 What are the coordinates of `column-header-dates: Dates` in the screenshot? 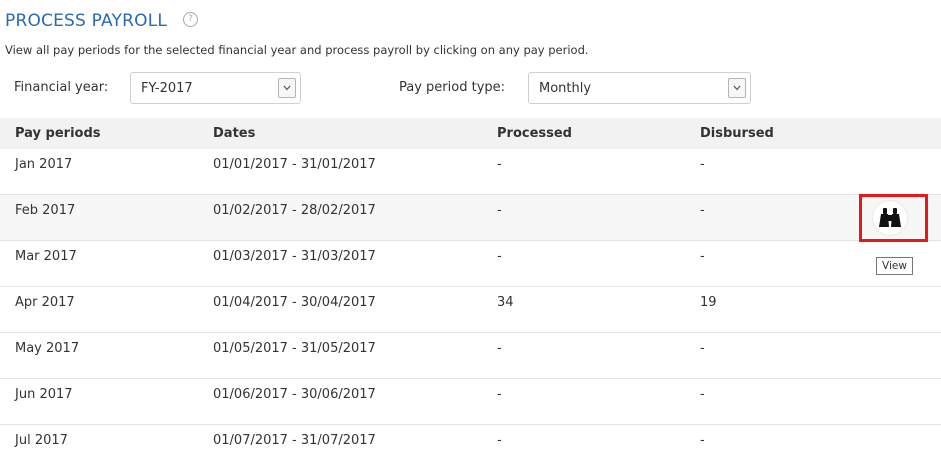 It's located at (234, 133).